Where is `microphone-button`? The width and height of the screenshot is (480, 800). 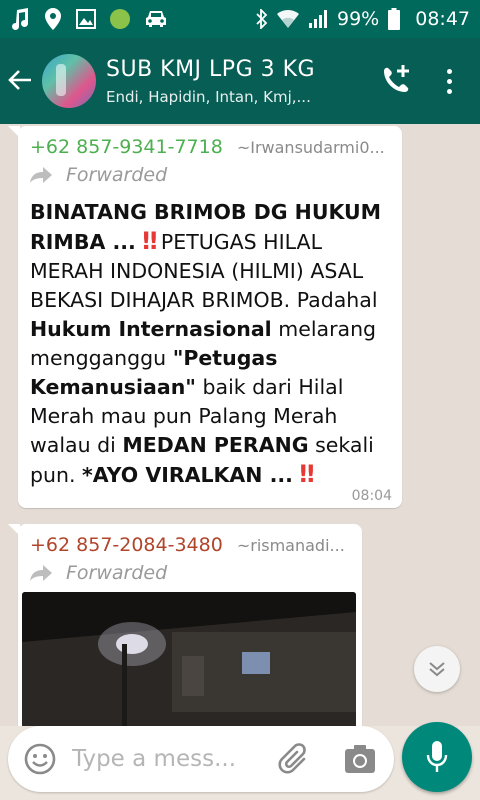 microphone-button is located at coordinates (437, 757).